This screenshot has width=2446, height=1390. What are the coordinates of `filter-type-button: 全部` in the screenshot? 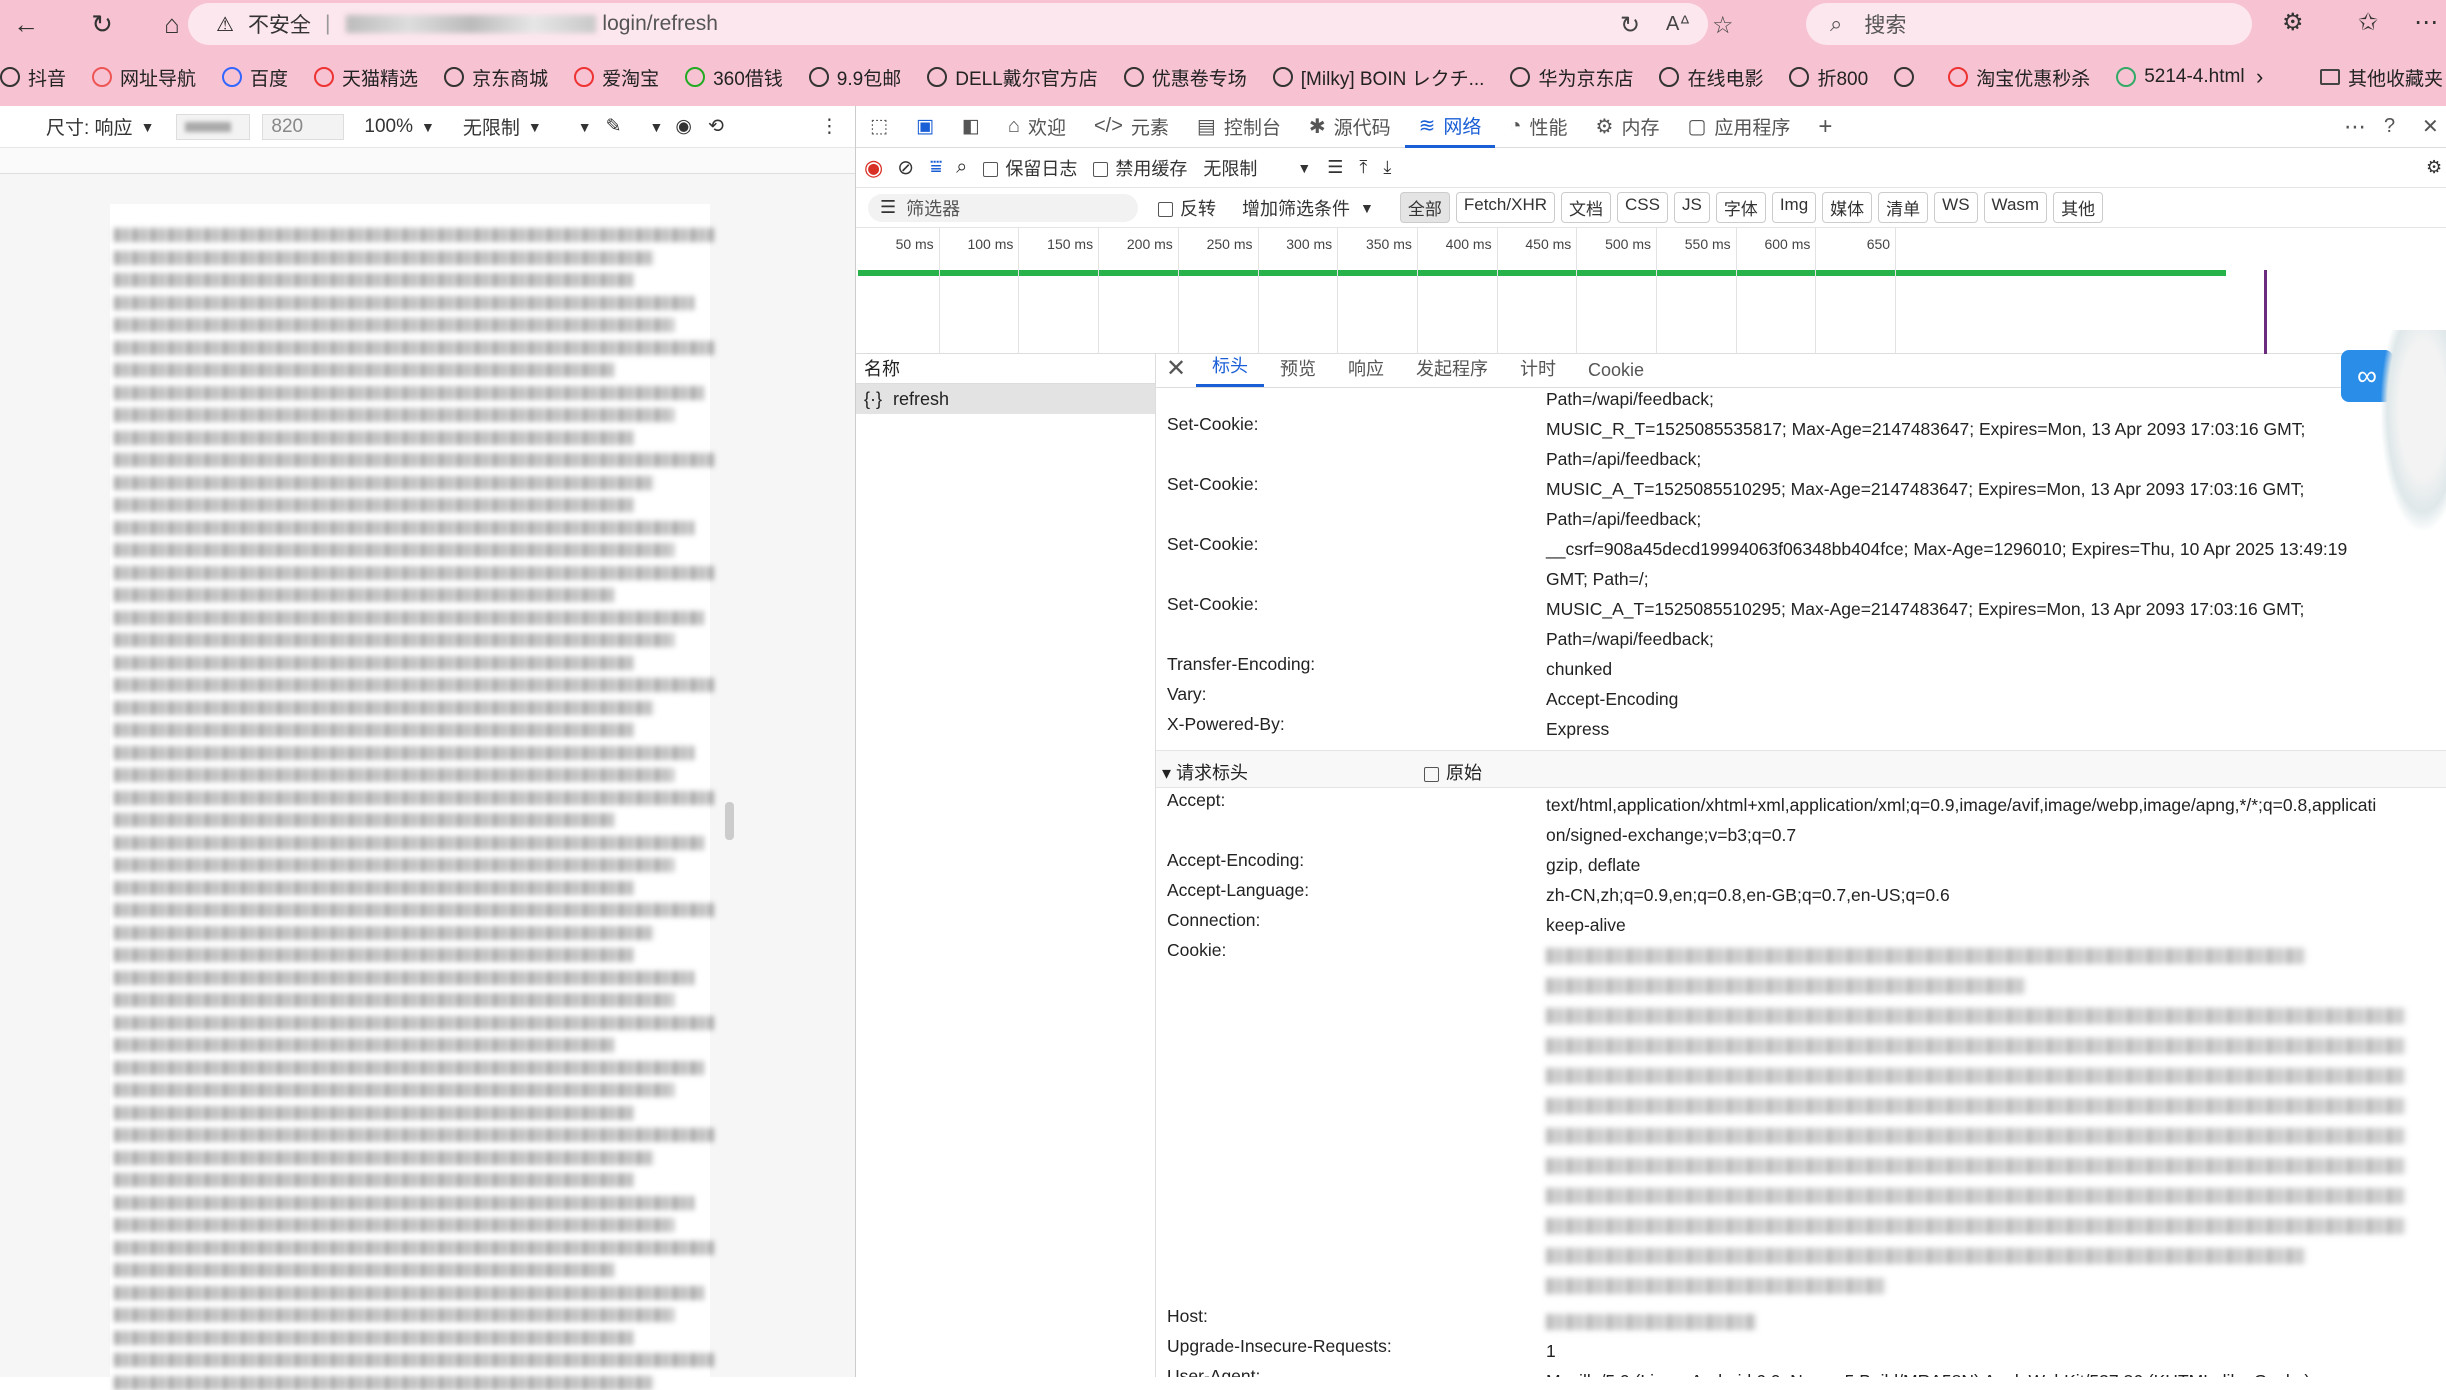 It's located at (1424, 207).